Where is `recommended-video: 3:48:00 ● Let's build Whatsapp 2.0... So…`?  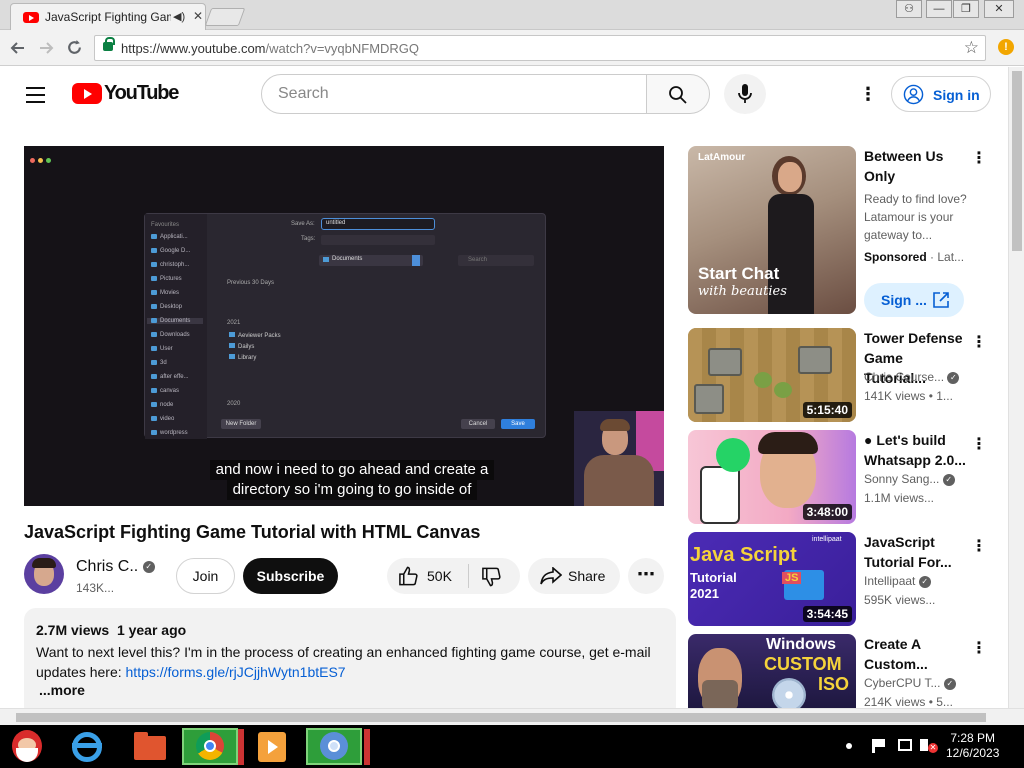
recommended-video: 3:48:00 ● Let's build Whatsapp 2.0... So… is located at coordinates (838, 477).